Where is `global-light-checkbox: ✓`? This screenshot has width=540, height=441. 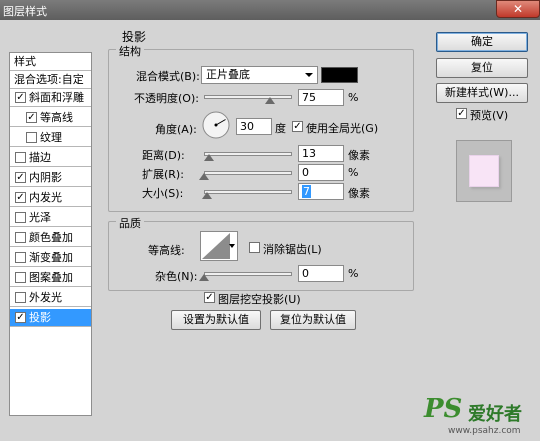
global-light-checkbox: ✓ is located at coordinates (297, 126).